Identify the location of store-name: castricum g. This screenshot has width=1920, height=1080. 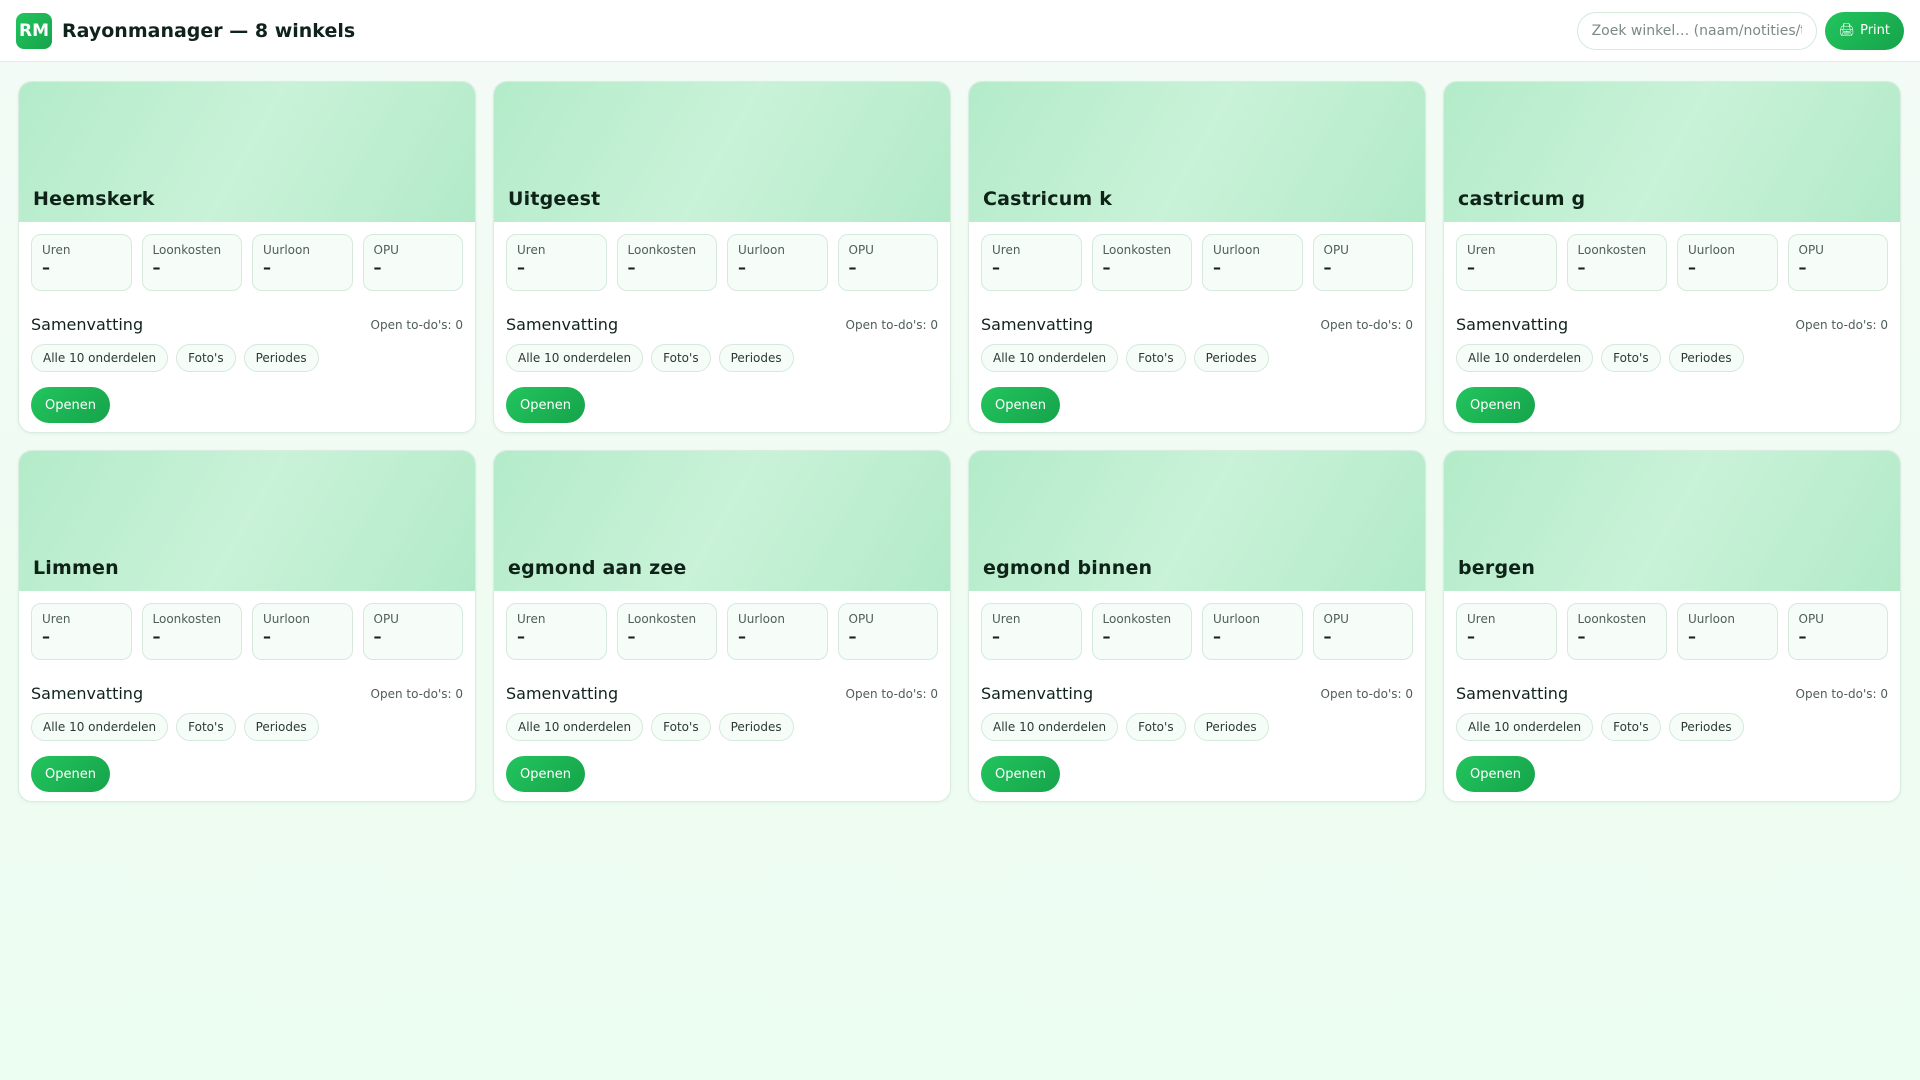
(1522, 199).